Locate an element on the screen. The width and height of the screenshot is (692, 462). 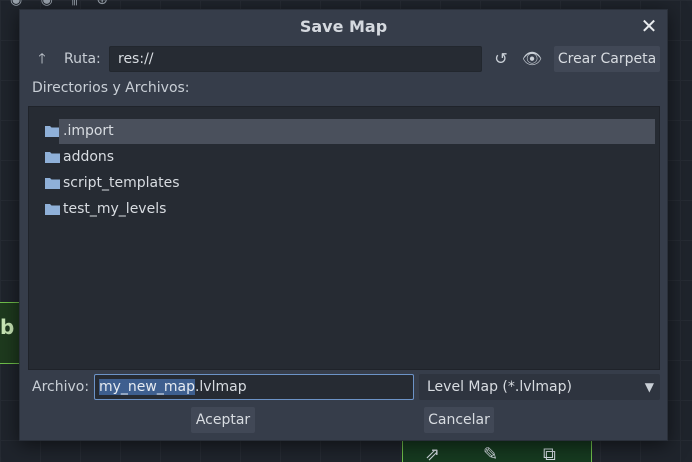
edit-icon: ✎ is located at coordinates (491, 453).